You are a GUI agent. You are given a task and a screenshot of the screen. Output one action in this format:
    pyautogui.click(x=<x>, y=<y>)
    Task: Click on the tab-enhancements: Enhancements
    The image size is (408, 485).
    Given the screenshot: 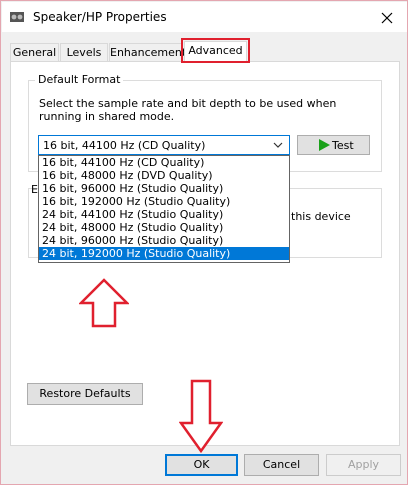 What is the action you would take?
    pyautogui.click(x=150, y=52)
    